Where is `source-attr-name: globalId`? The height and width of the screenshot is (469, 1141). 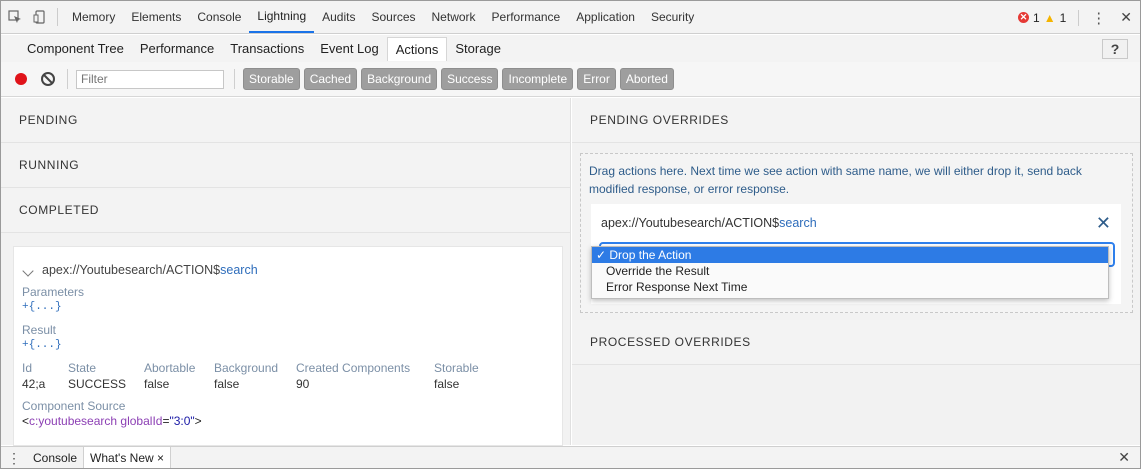 source-attr-name: globalId is located at coordinates (140, 421).